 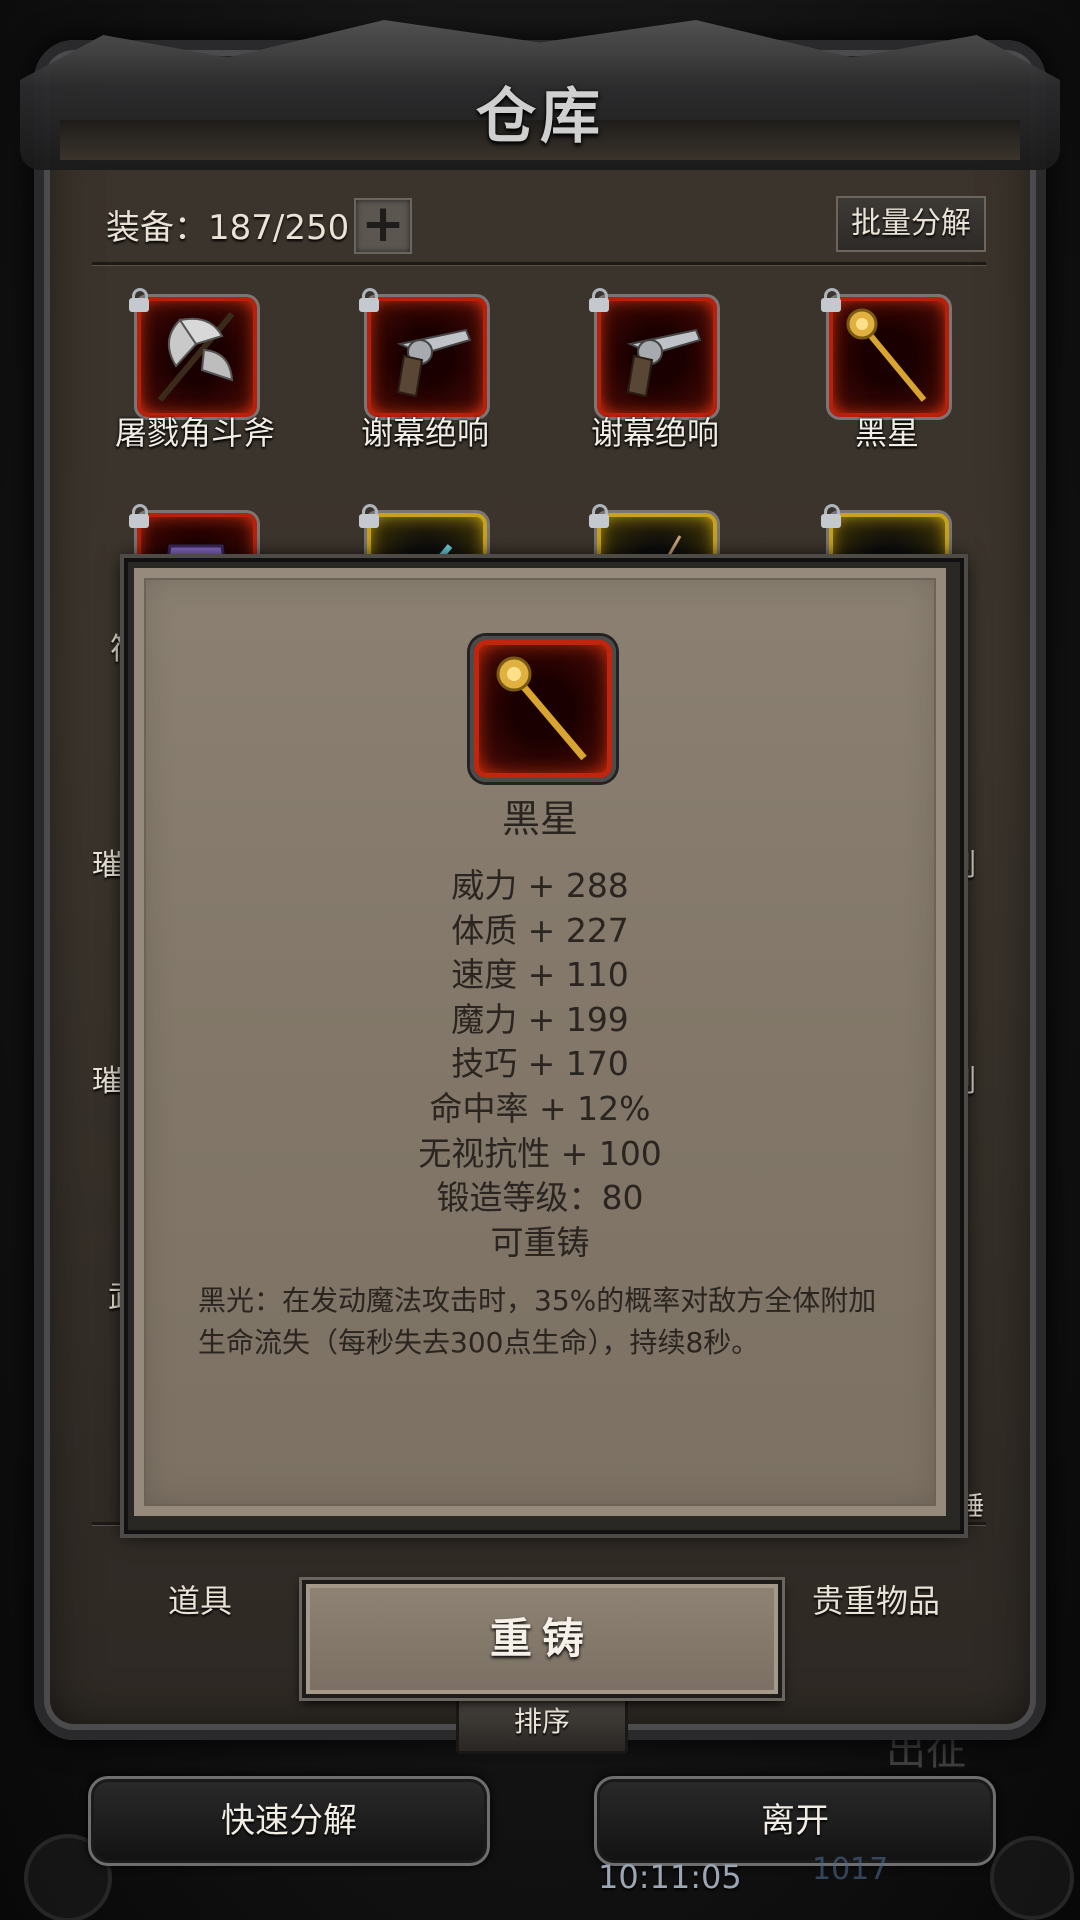 I want to click on stat-line: 速度 + 110, so click(x=540, y=975).